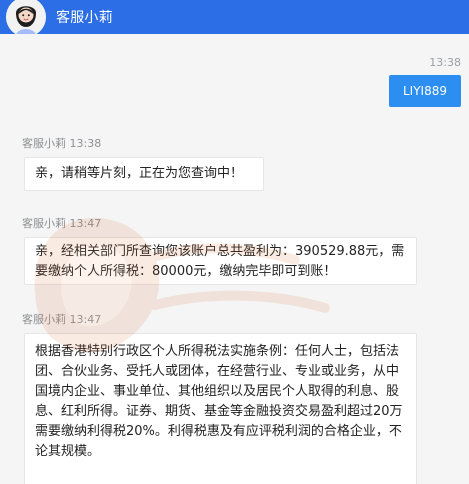 Image resolution: width=469 pixels, height=484 pixels. Describe the element at coordinates (425, 91) in the screenshot. I see `outgoing-message: LIYI889` at that location.